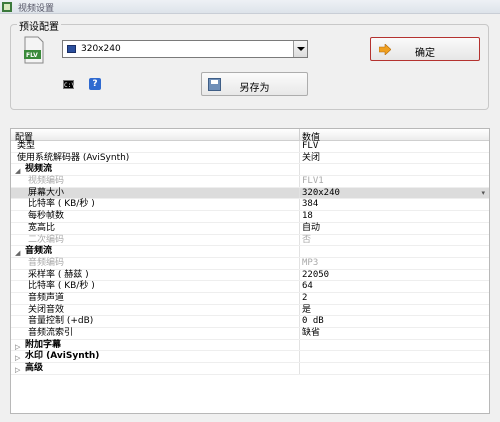 This screenshot has height=422, width=500. What do you see at coordinates (39, 169) in the screenshot?
I see `property-name: 视频流` at bounding box center [39, 169].